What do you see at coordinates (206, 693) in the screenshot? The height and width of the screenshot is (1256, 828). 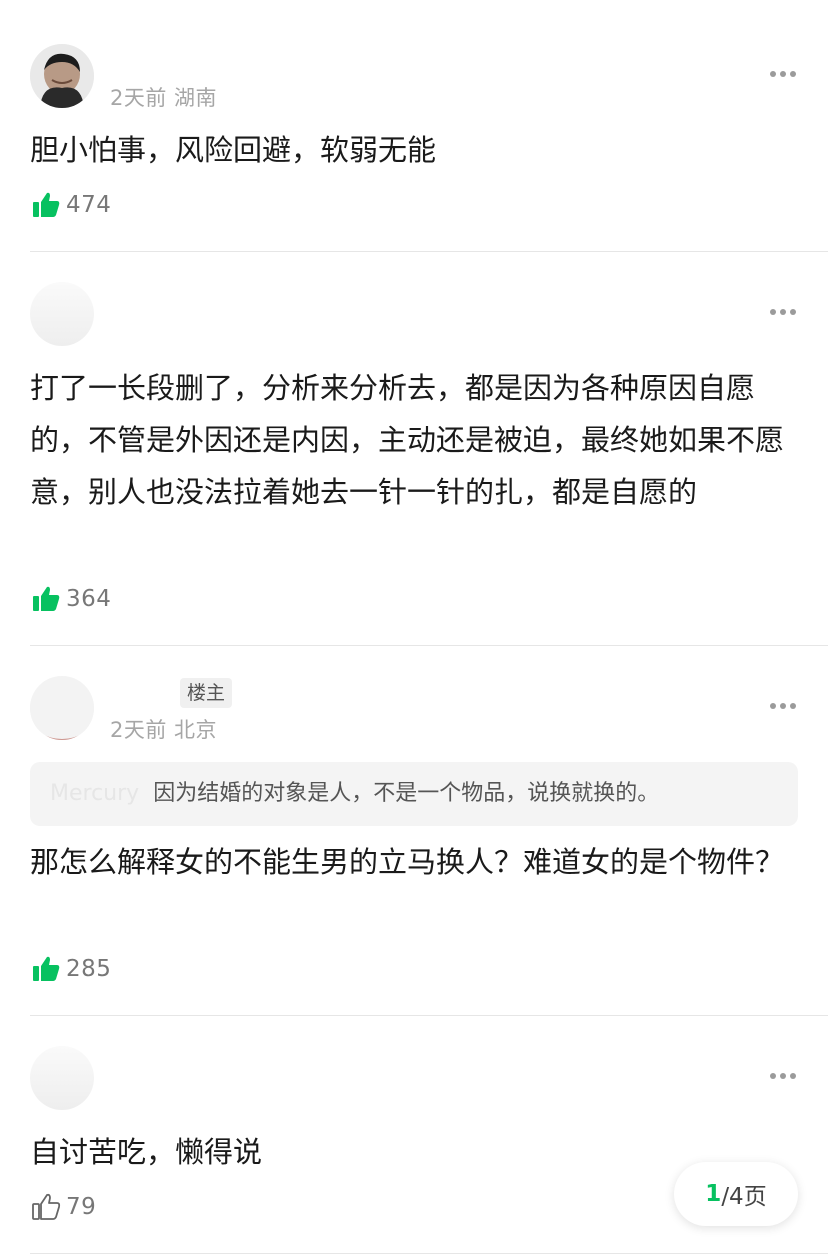 I see `op-badge: 楼主` at bounding box center [206, 693].